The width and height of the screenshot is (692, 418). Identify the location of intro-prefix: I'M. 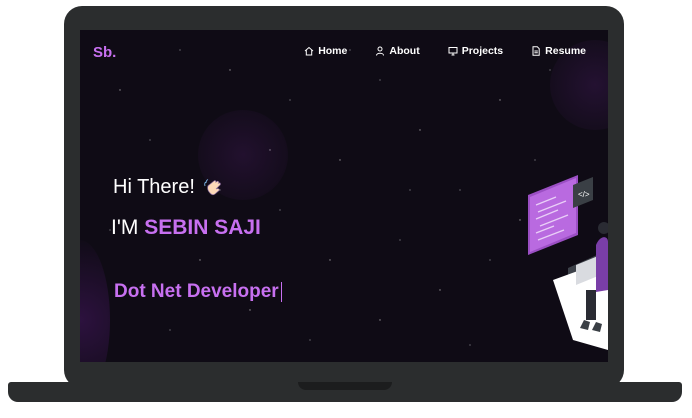
(125, 227).